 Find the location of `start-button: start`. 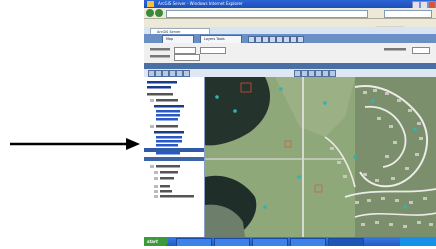

start-button: start is located at coordinates (156, 241).